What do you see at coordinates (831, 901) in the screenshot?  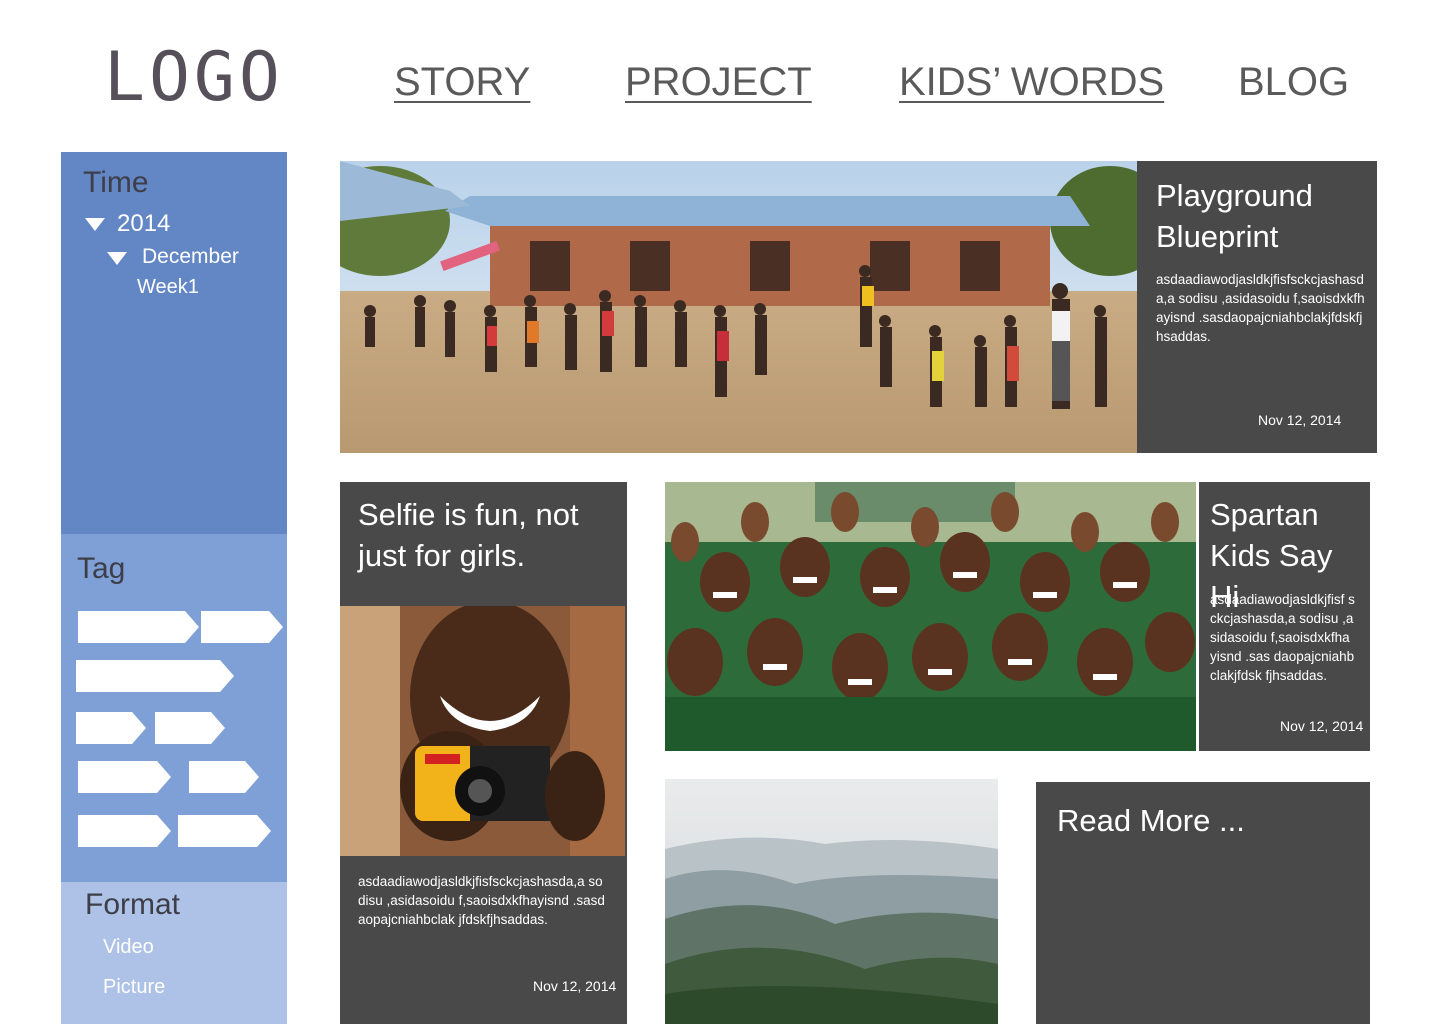 I see `landscape-photo` at bounding box center [831, 901].